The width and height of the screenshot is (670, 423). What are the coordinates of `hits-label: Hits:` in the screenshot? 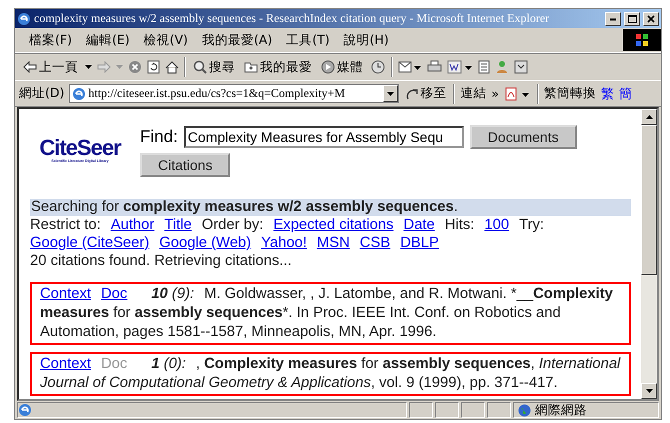 It's located at (459, 225).